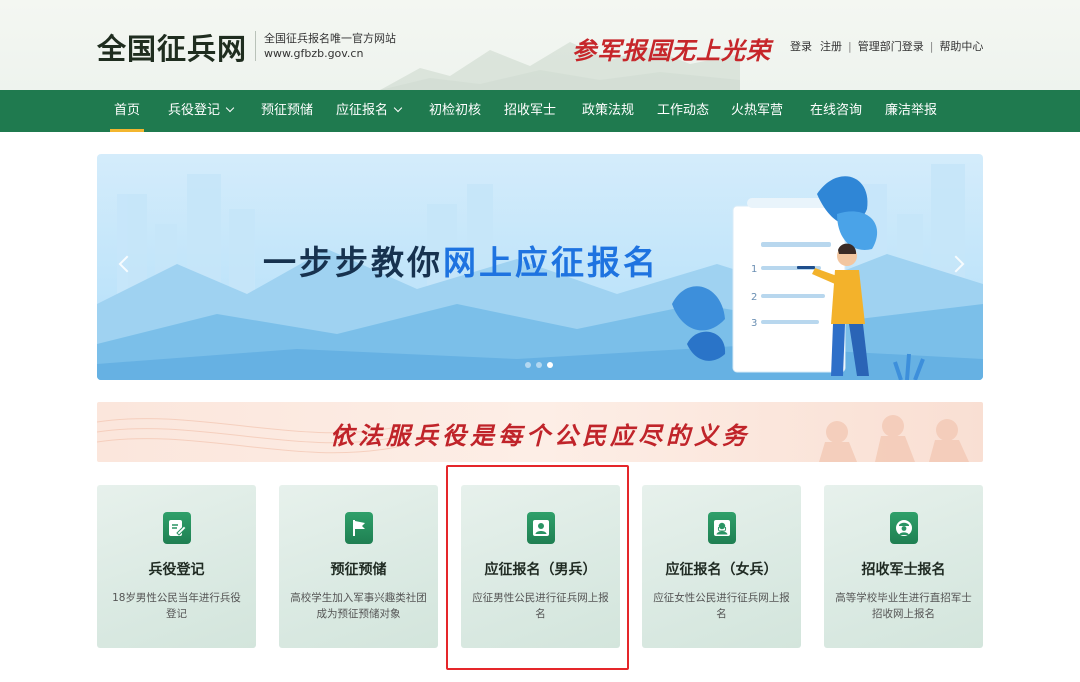 The width and height of the screenshot is (1080, 682). I want to click on card-description: 应征男性公民进行征兵网上报名, so click(540, 606).